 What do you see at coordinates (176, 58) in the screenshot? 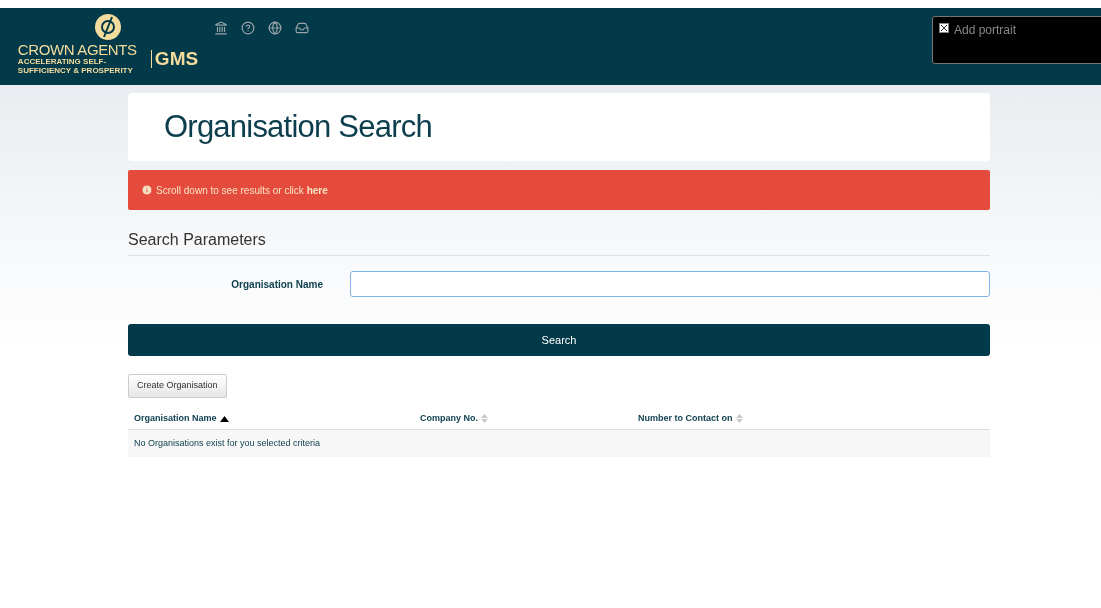
I see `product-name: GMS` at bounding box center [176, 58].